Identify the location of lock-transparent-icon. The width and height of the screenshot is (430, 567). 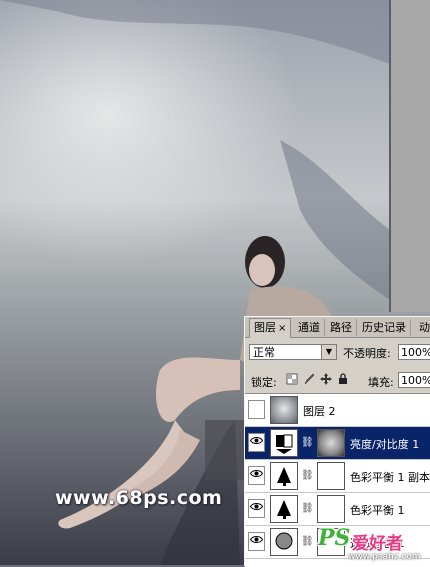
(292, 379).